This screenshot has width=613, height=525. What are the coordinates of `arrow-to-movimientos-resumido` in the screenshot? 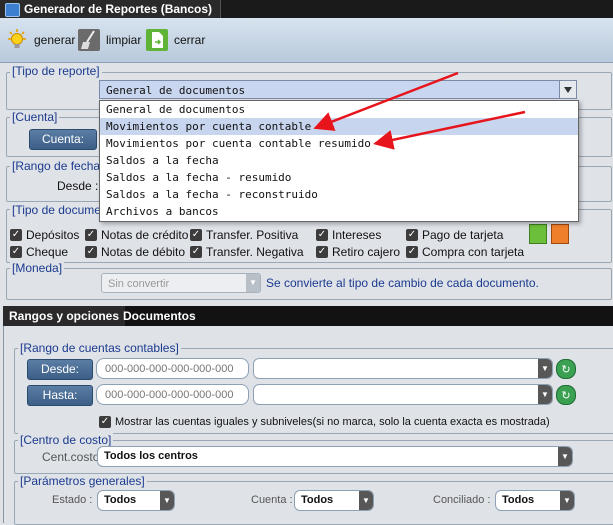 It's located at (449, 130).